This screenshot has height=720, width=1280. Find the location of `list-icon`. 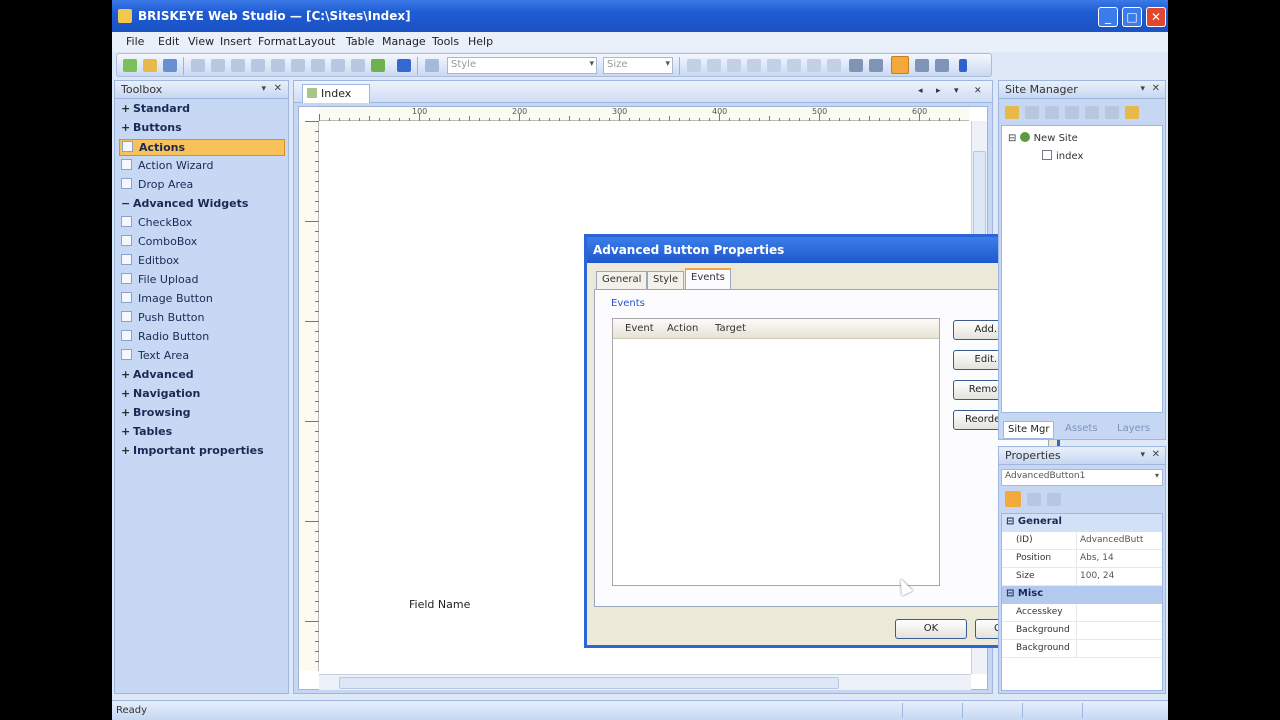

list-icon is located at coordinates (814, 65).